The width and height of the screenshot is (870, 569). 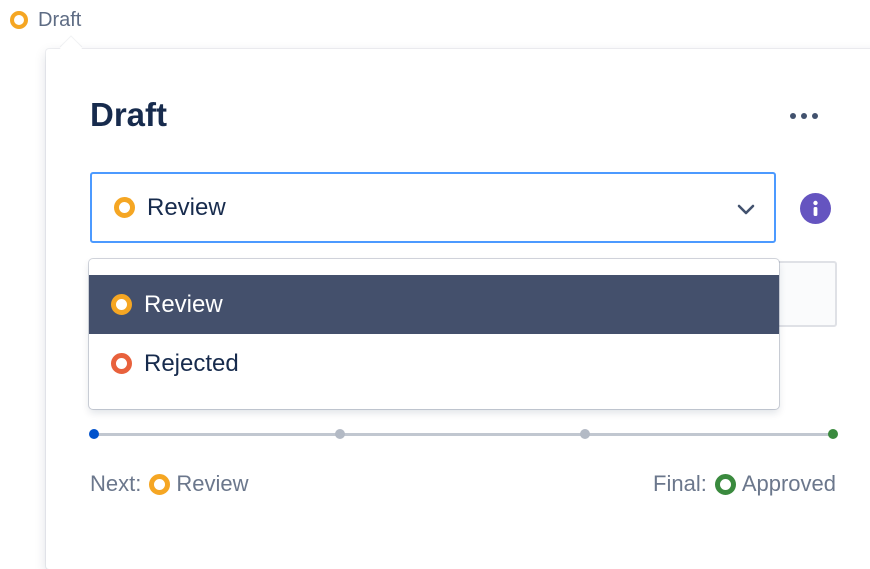 What do you see at coordinates (19, 20) in the screenshot?
I see `draft-status-icon` at bounding box center [19, 20].